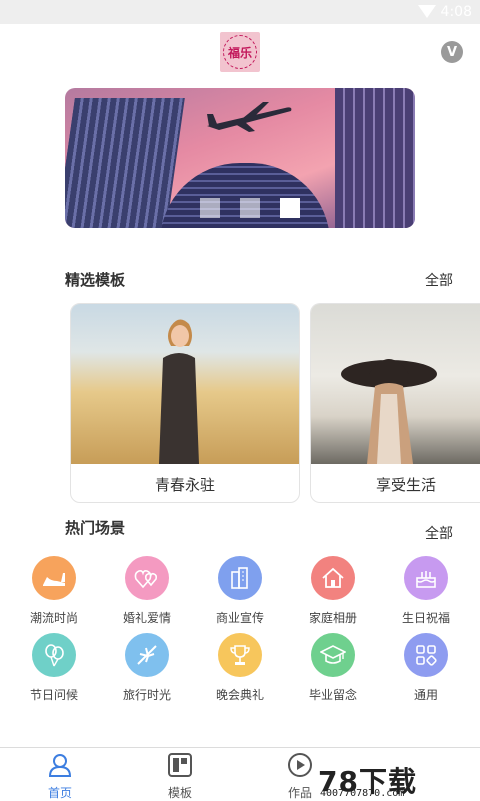  I want to click on watermark: 78下载 4007707870.com, so click(398, 780).